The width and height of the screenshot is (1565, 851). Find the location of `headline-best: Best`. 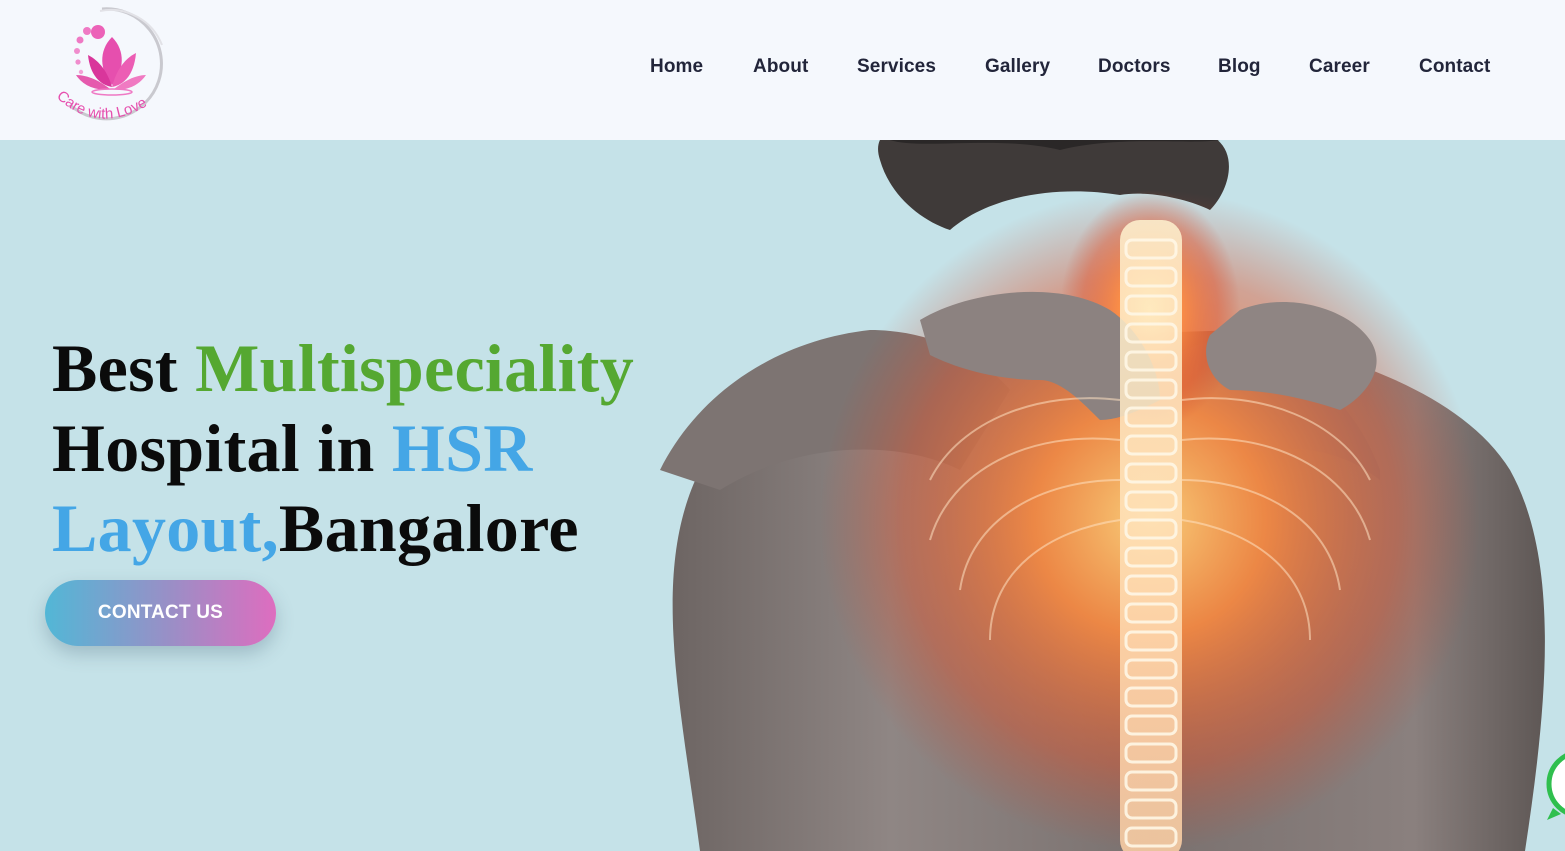

headline-best: Best is located at coordinates (124, 368).